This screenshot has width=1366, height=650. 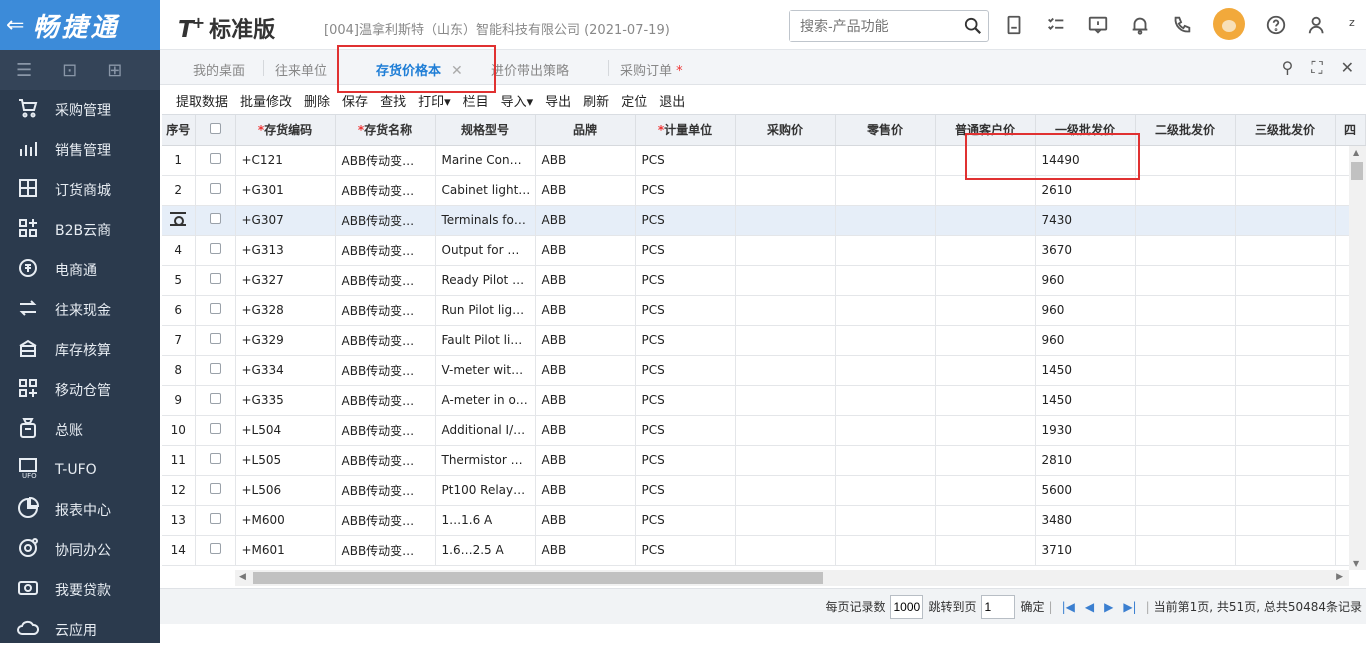 What do you see at coordinates (1085, 460) in the screenshot?
I see `wholesale-1-cell: 2810` at bounding box center [1085, 460].